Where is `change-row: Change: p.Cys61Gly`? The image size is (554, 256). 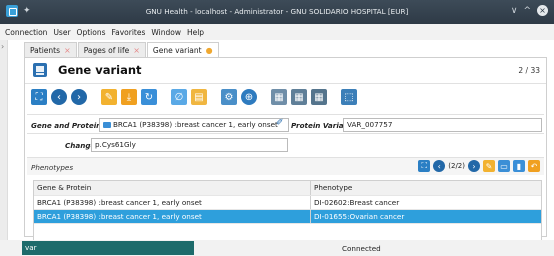
change-row: Change: p.Cys61Gly is located at coordinates (285, 145).